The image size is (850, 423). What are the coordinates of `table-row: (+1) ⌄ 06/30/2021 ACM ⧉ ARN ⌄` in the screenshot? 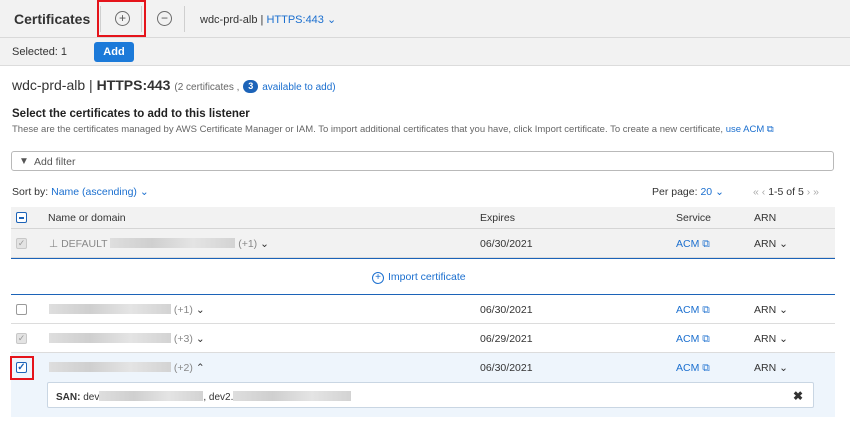 It's located at (423, 309).